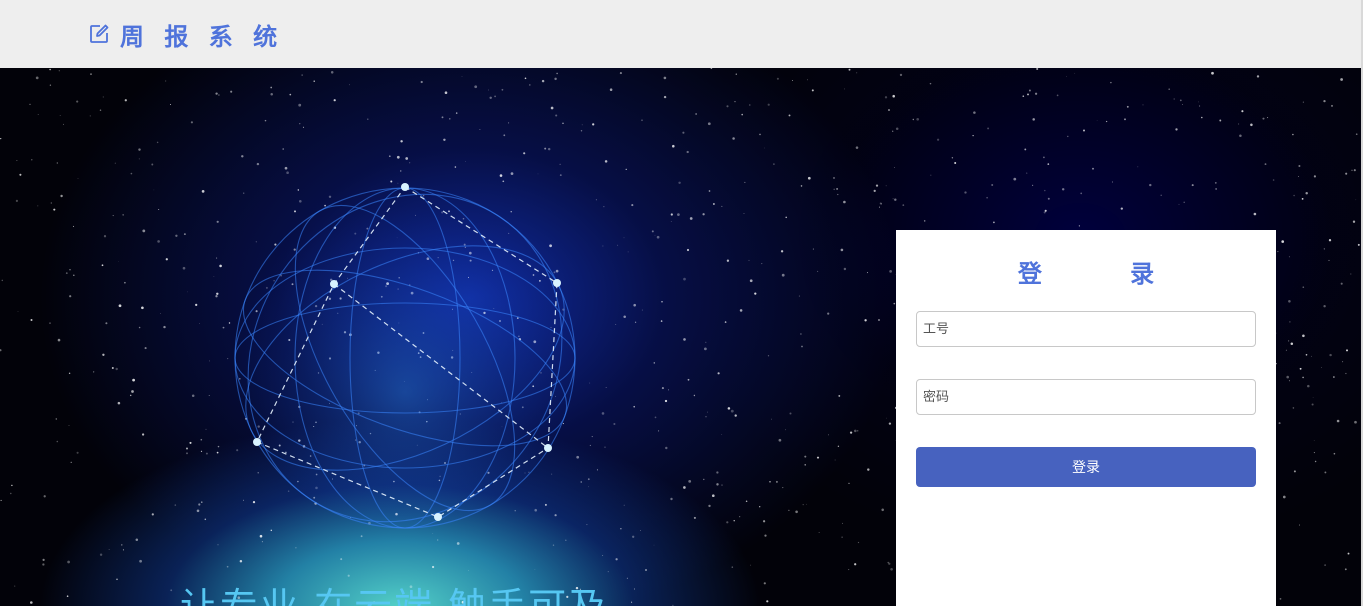  I want to click on employee-id-input, so click(1086, 329).